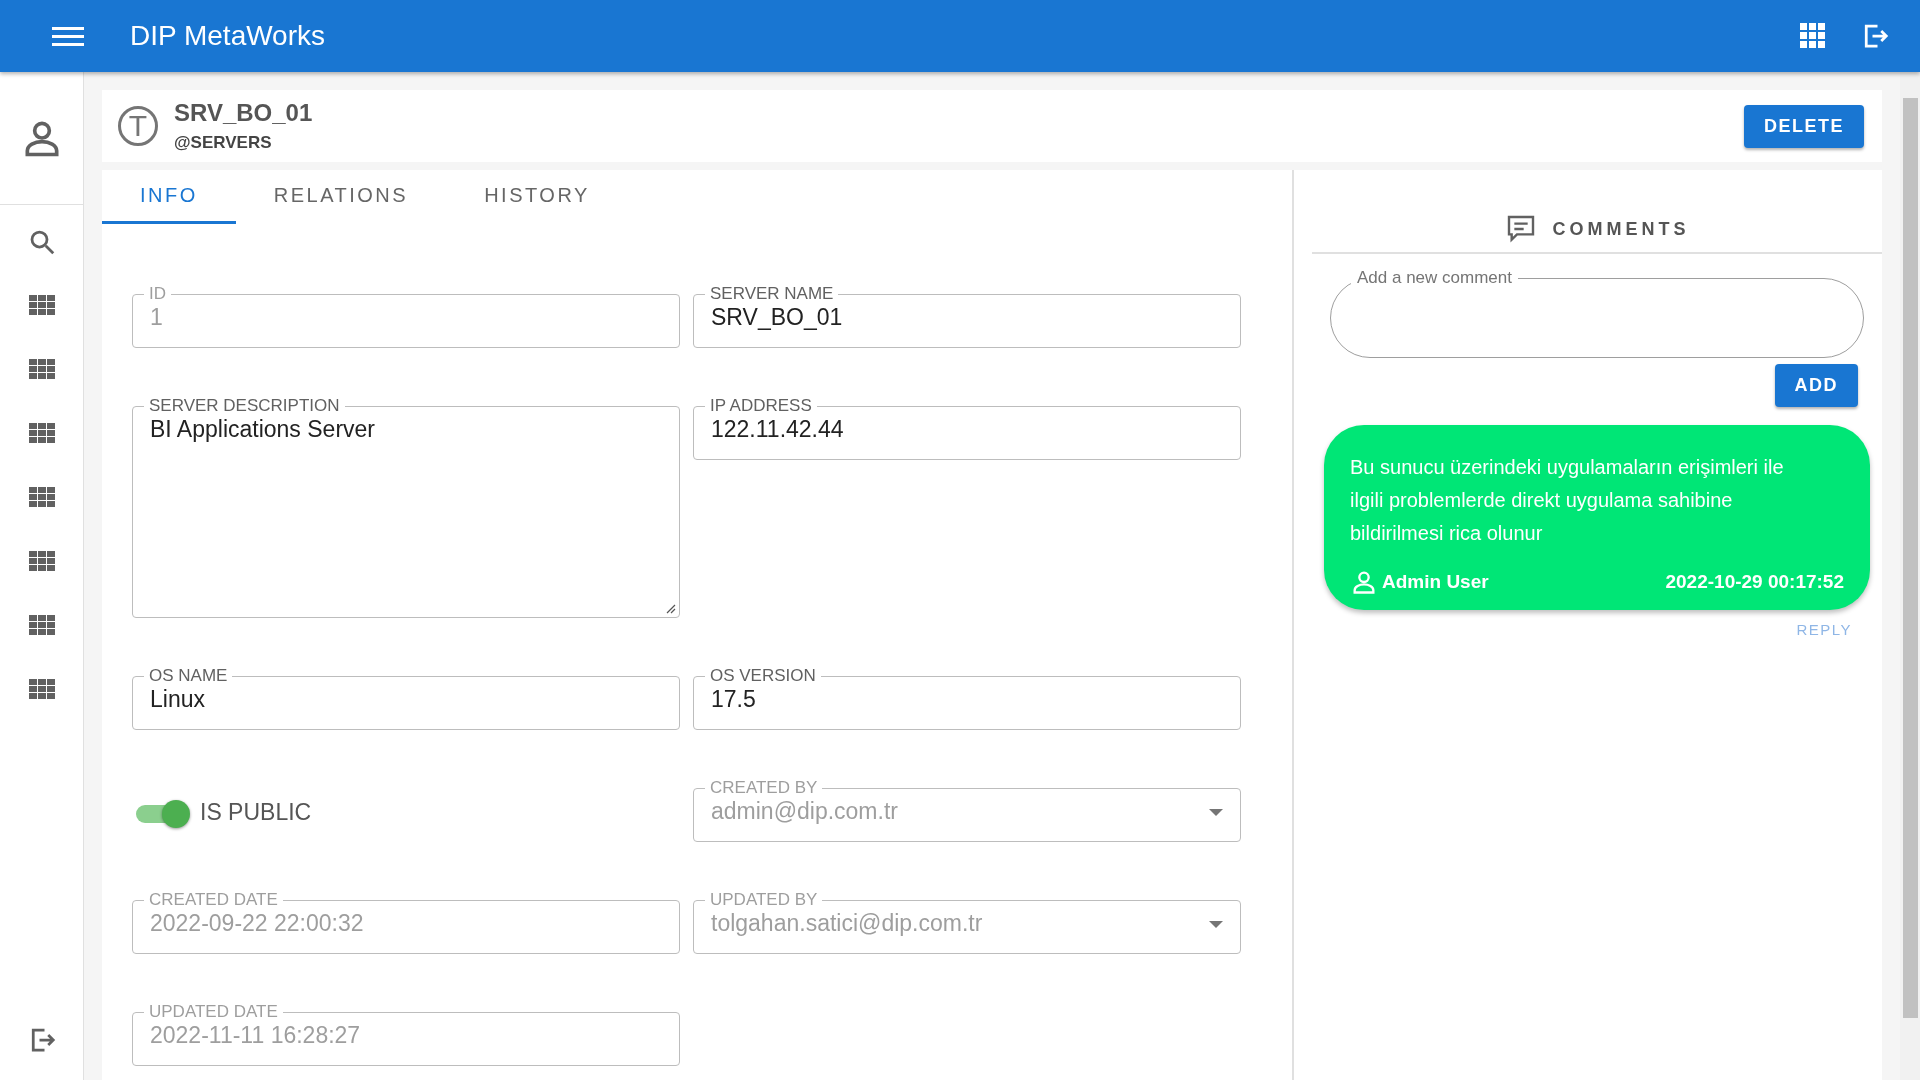 This screenshot has width=1920, height=1080. Describe the element at coordinates (1567, 500) in the screenshot. I see `comment-text: Bu sunucu üzerindeki uygulamaların erişimleri ile ilgili problemlerde direkt uygulama sahibine bildirilmesi rica olunur` at that location.